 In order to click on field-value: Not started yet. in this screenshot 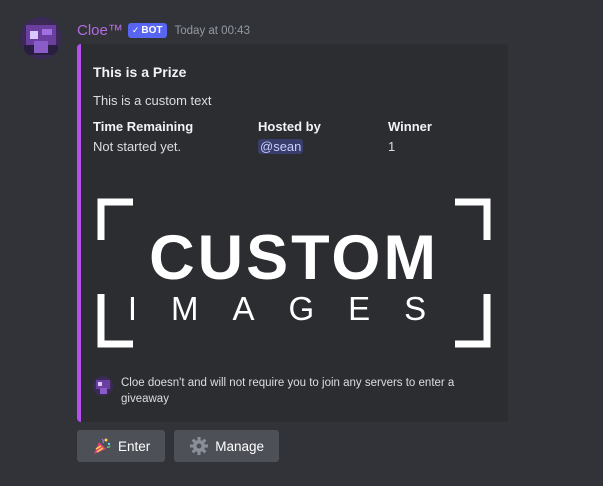, I will do `click(137, 146)`.